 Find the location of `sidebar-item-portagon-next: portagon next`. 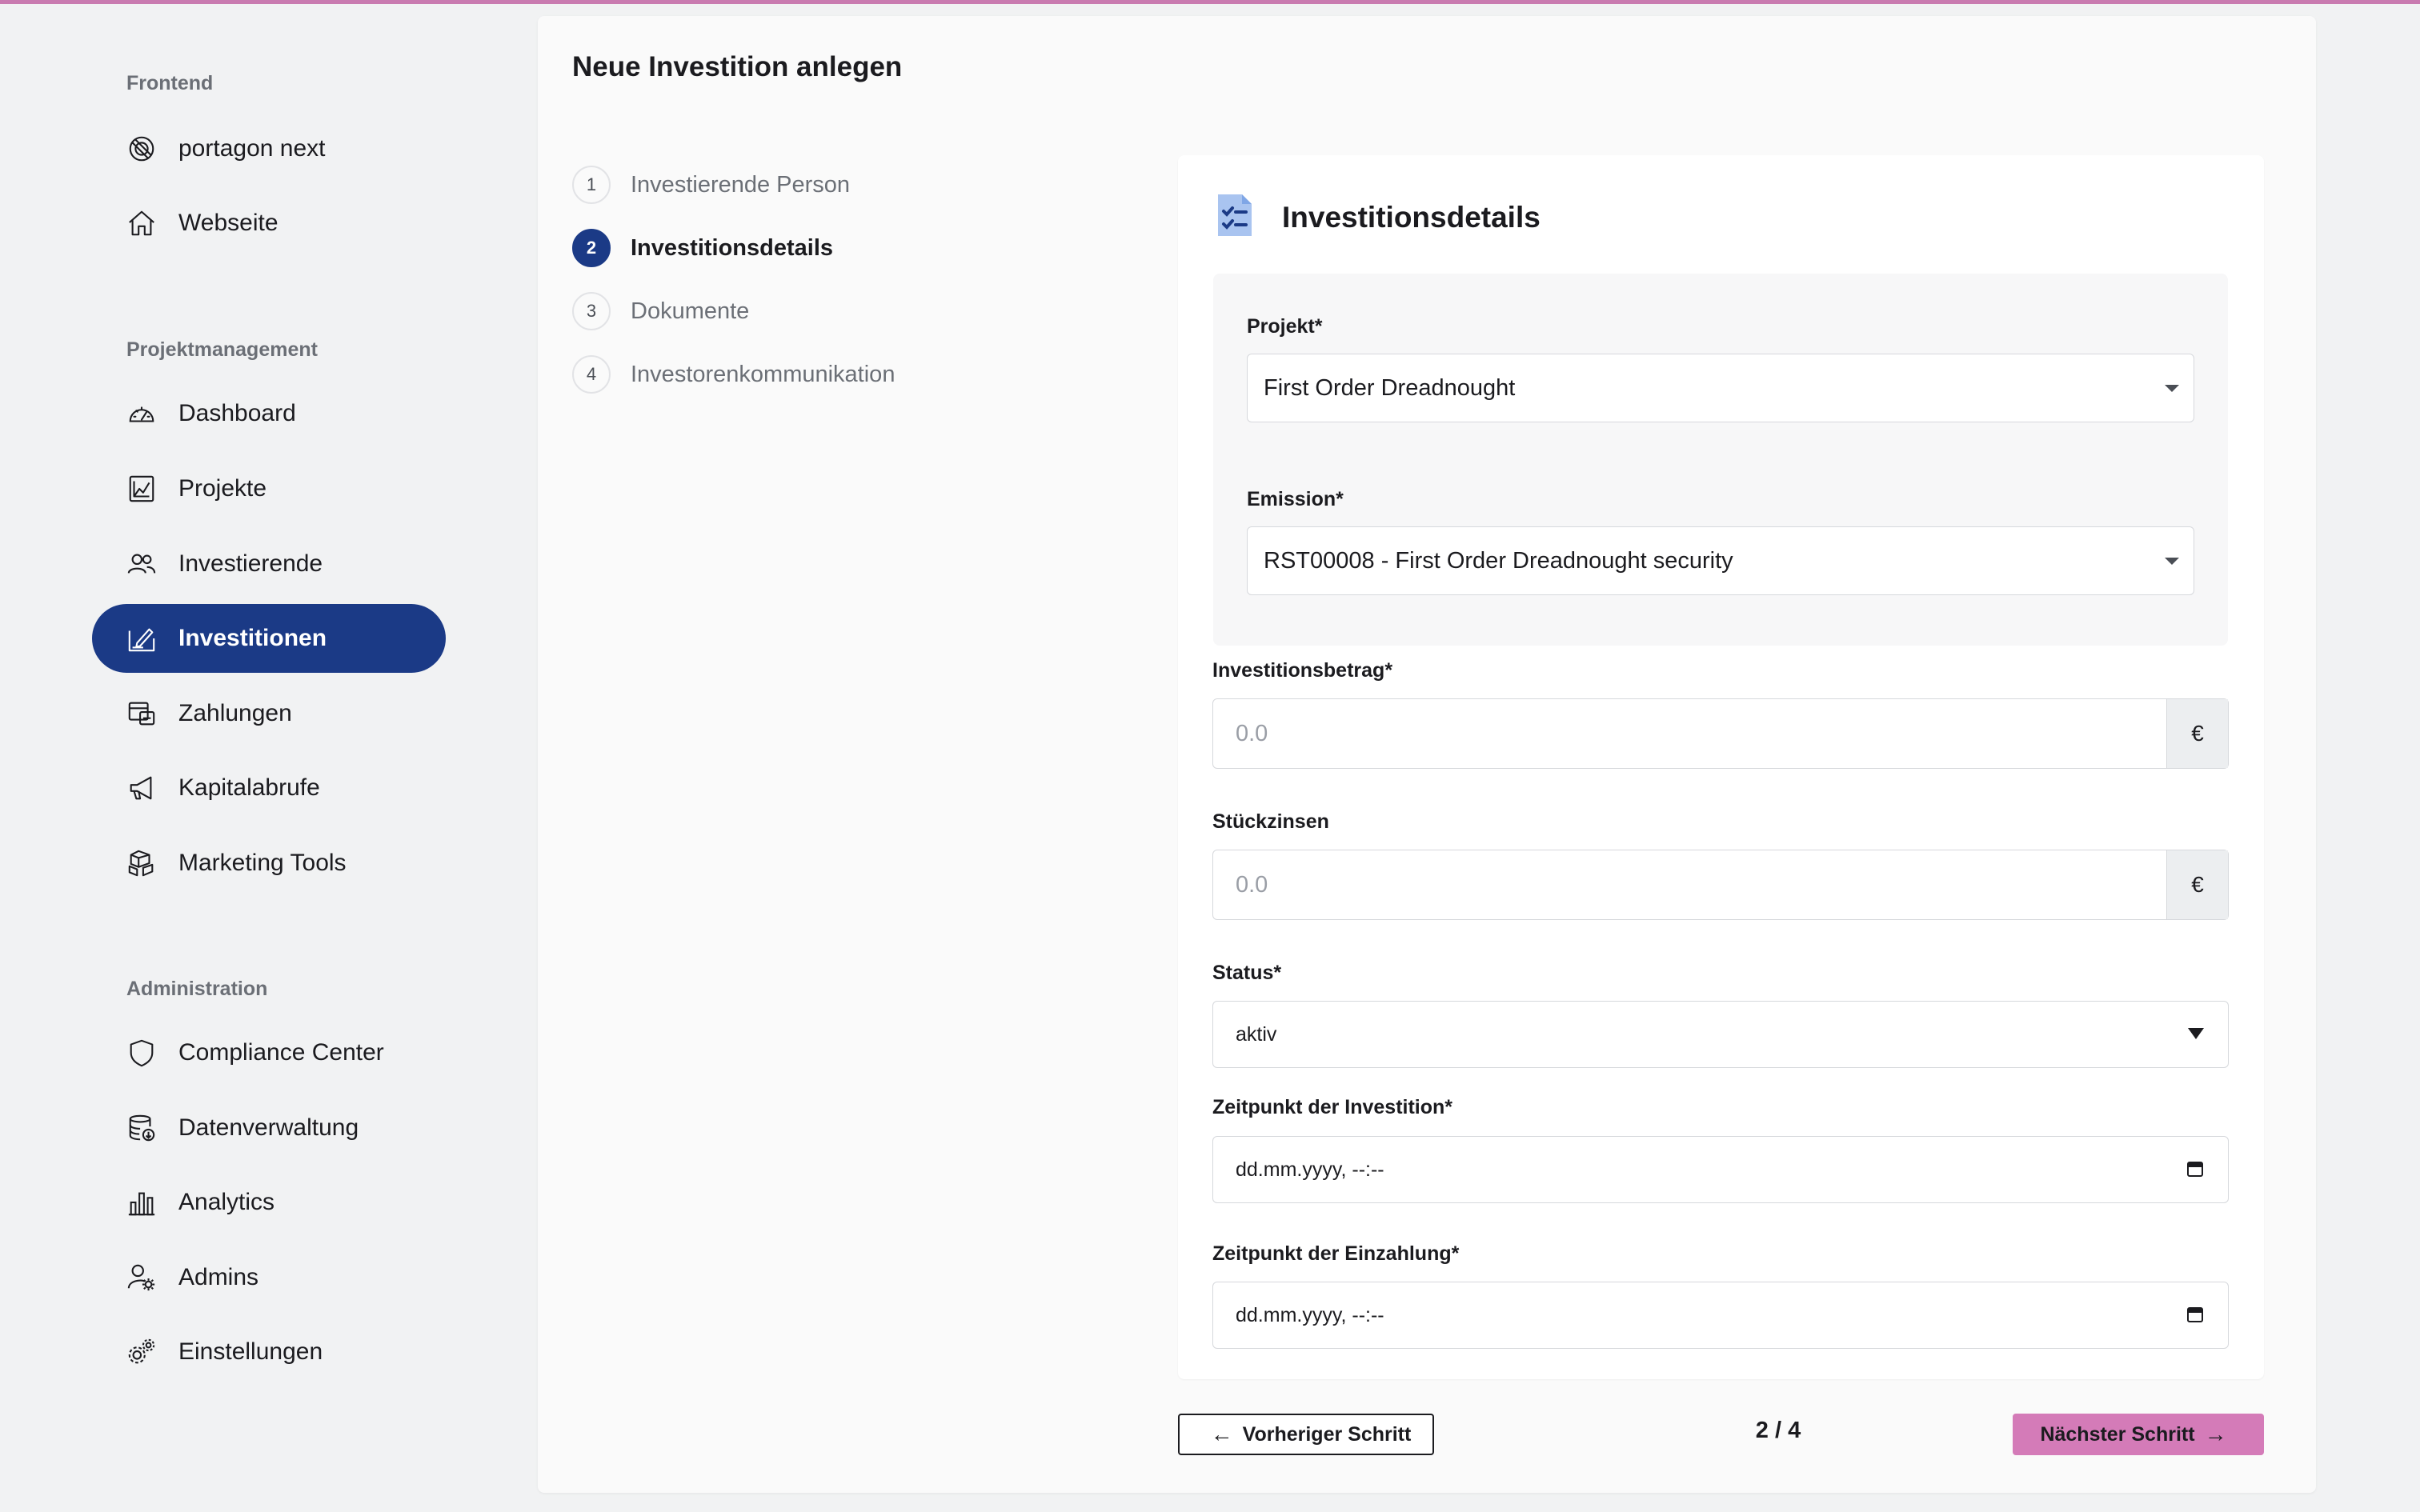

sidebar-item-portagon-next: portagon next is located at coordinates (269, 148).